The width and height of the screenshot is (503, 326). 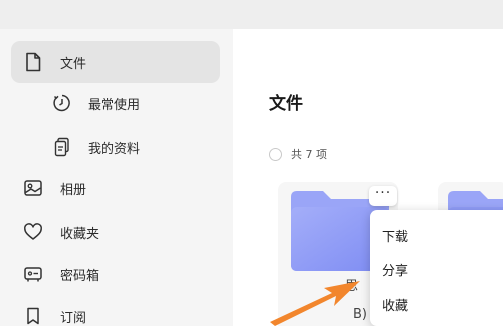 I want to click on sidebar-item-label: 我的资料, so click(x=114, y=149).